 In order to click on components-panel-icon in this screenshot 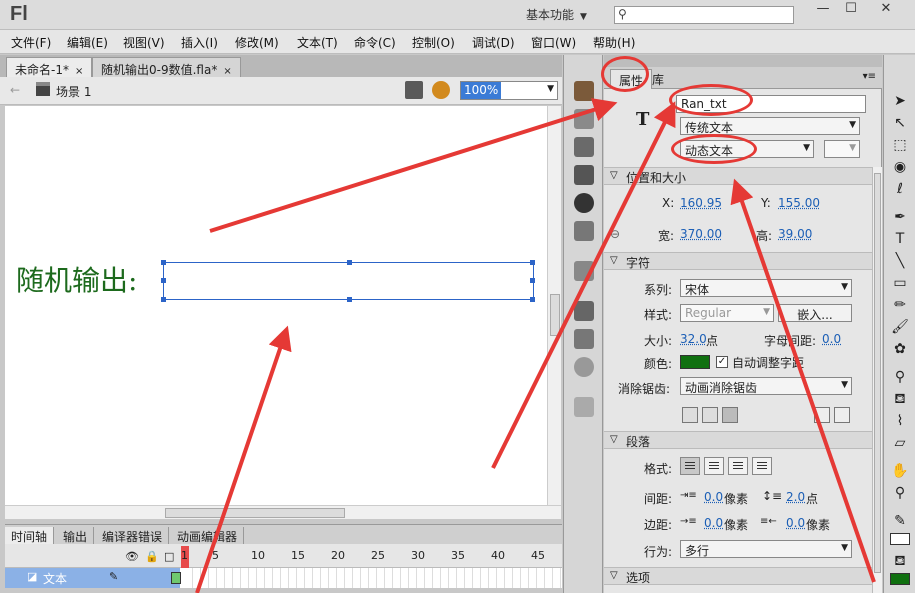, I will do `click(584, 271)`.